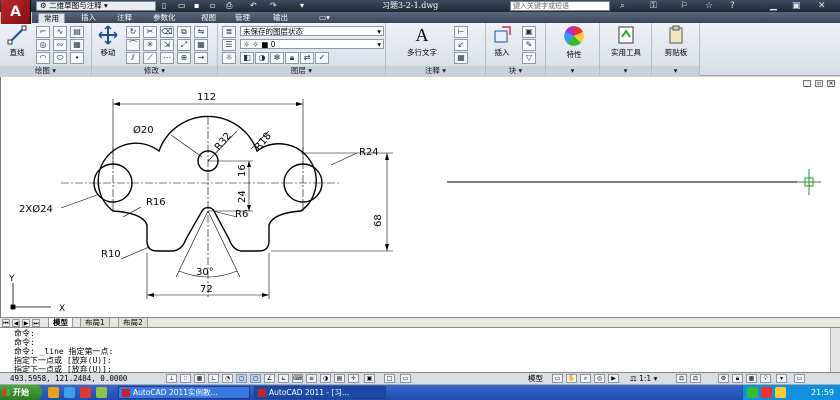 This screenshot has width=840, height=400. What do you see at coordinates (626, 41) in the screenshot?
I see `utilities-button: 实用工具` at bounding box center [626, 41].